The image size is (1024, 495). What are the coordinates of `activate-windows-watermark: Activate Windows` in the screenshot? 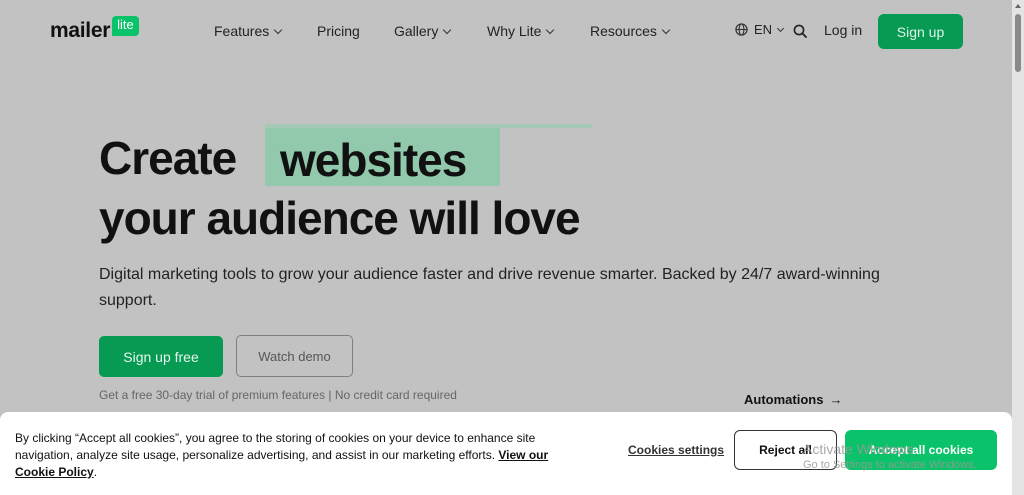 It's located at (858, 449).